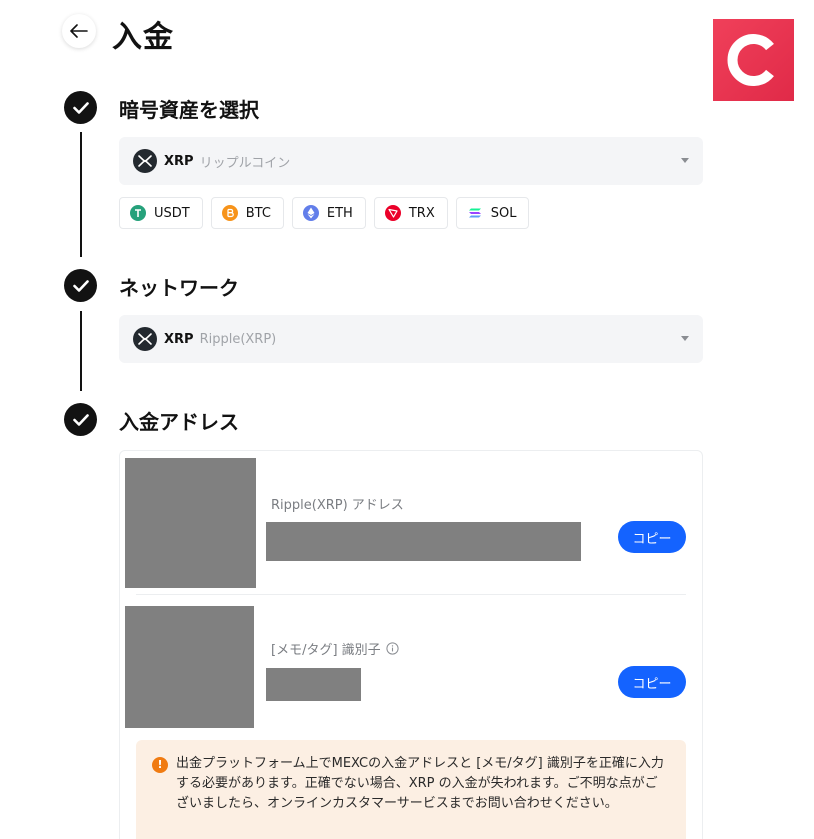 The height and width of the screenshot is (839, 814). Describe the element at coordinates (172, 213) in the screenshot. I see `chip-label: USDT` at that location.